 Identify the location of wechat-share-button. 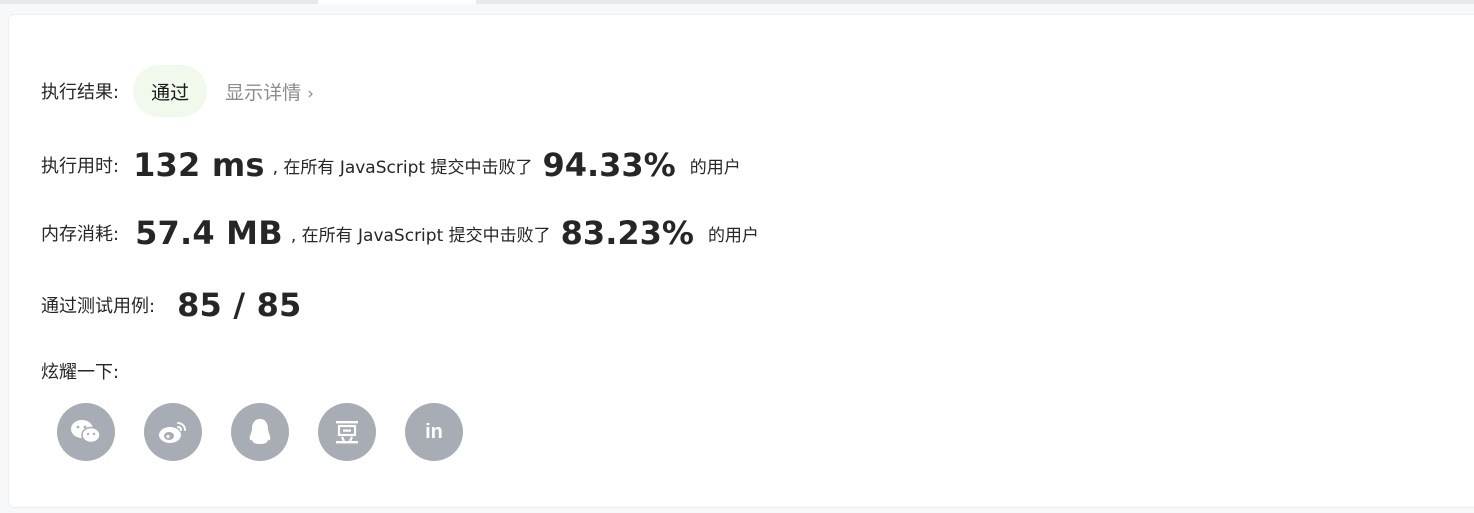
(86, 432).